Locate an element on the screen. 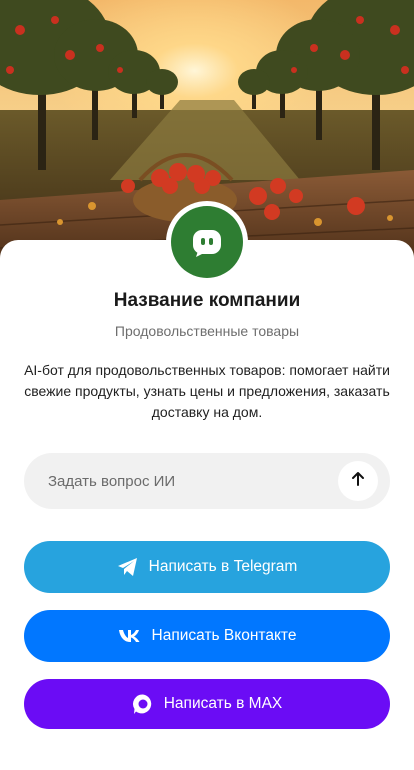 The height and width of the screenshot is (770, 414). company-name: Название компании is located at coordinates (207, 300).